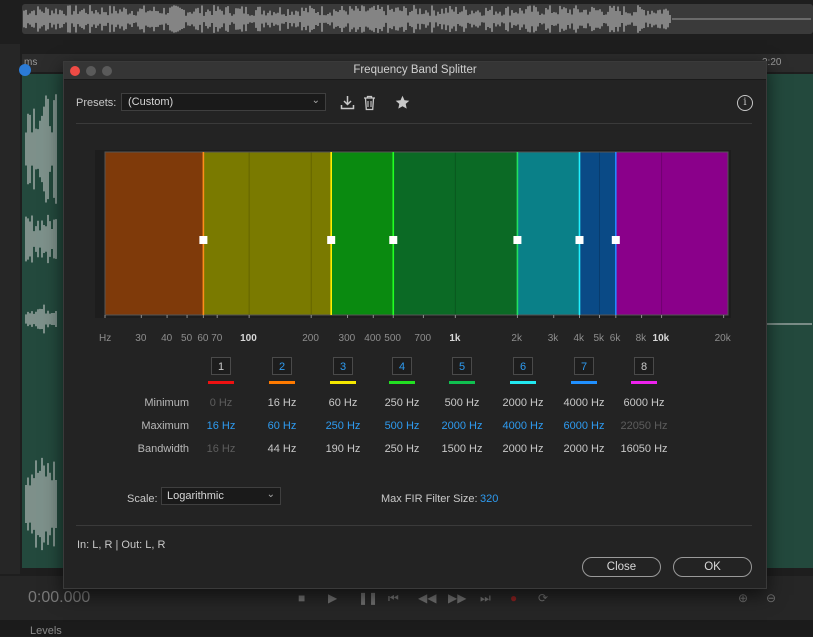 The image size is (813, 637). I want to click on presets-dropdown: (Custom) ⌄, so click(223, 102).